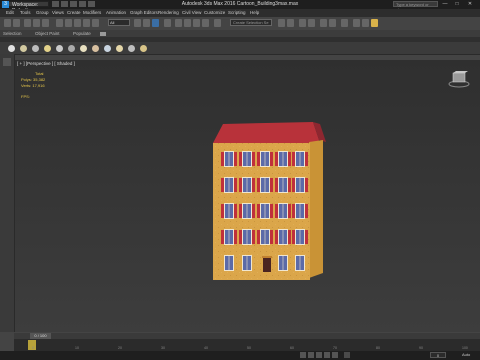 This screenshot has height=360, width=480. What do you see at coordinates (415, 6) in the screenshot?
I see `search-input: Type a keyword or phrase` at bounding box center [415, 6].